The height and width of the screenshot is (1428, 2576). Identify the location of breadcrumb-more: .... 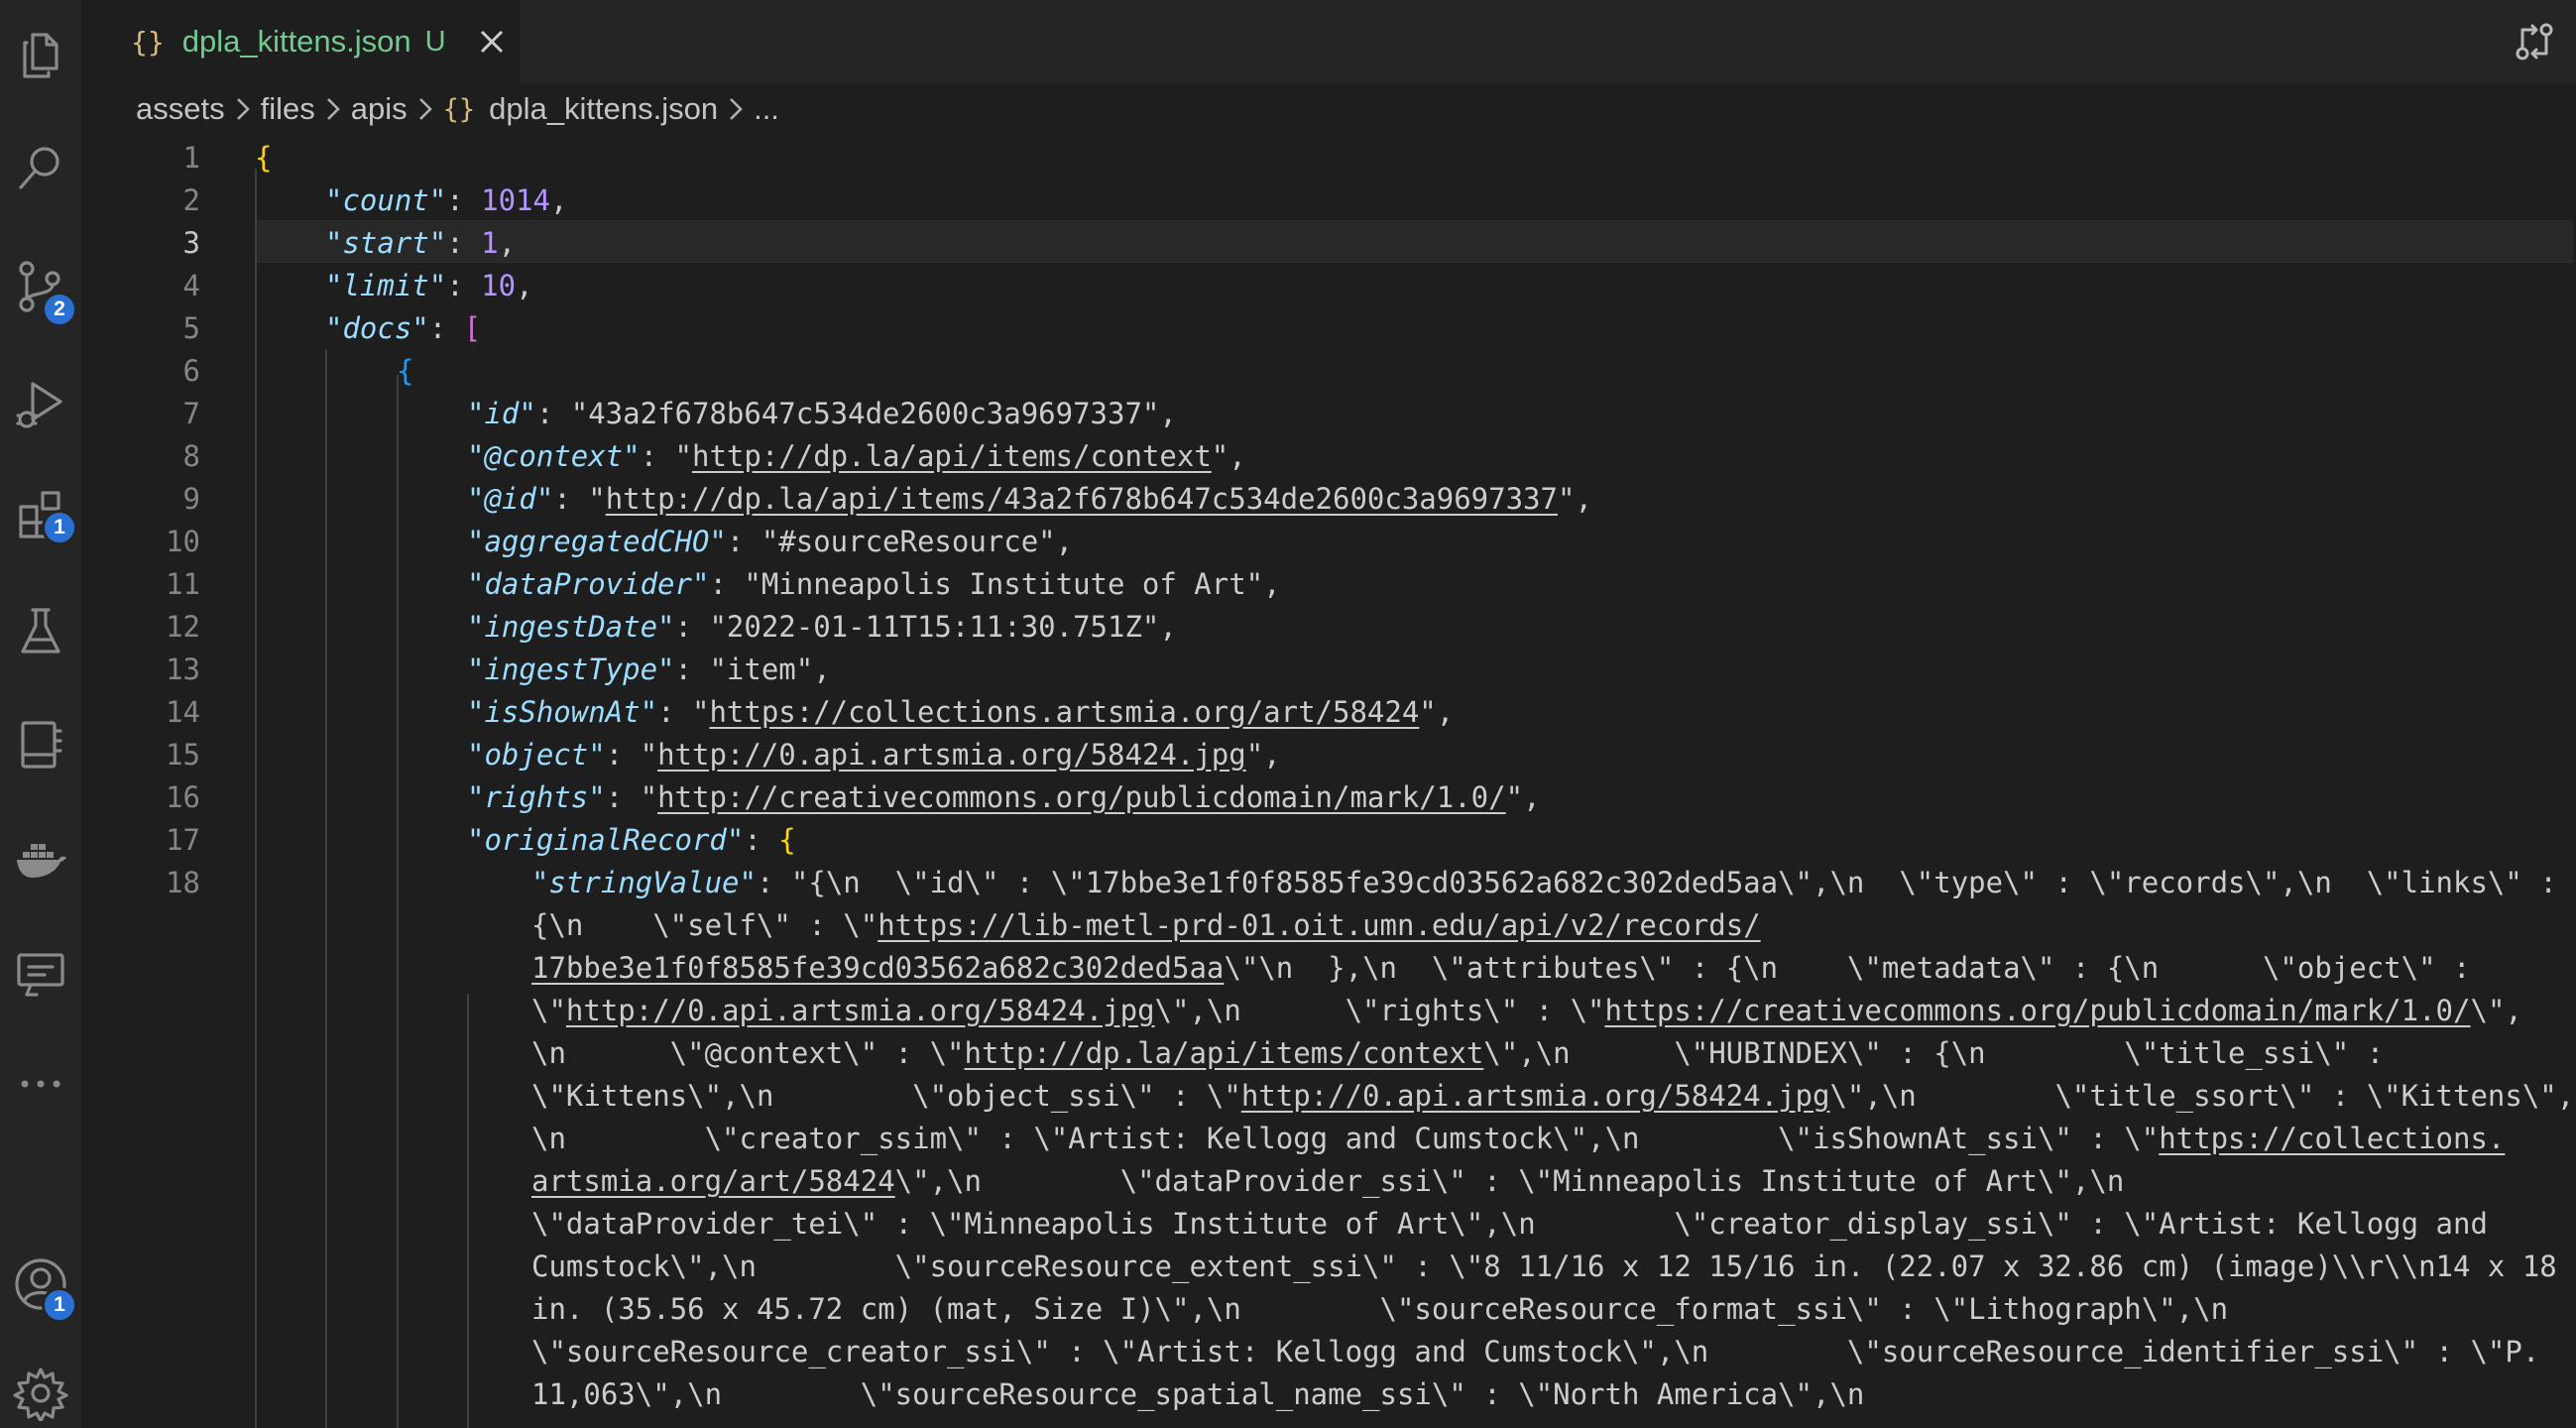
(766, 109).